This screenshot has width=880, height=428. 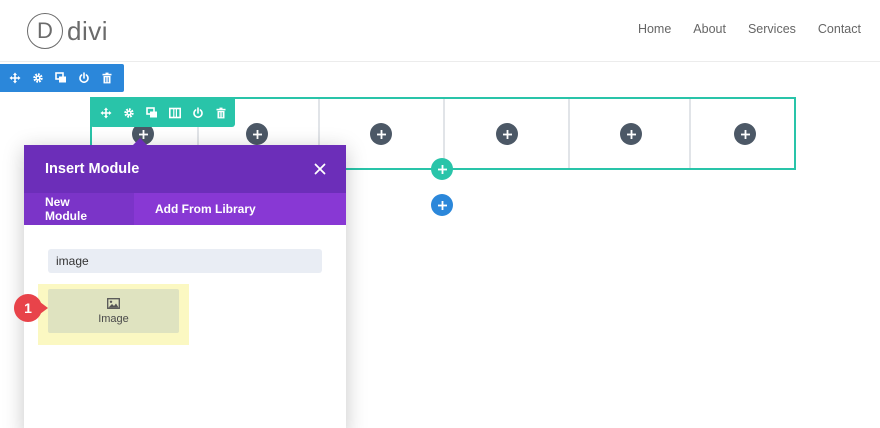 What do you see at coordinates (113, 303) in the screenshot?
I see `image-icon` at bounding box center [113, 303].